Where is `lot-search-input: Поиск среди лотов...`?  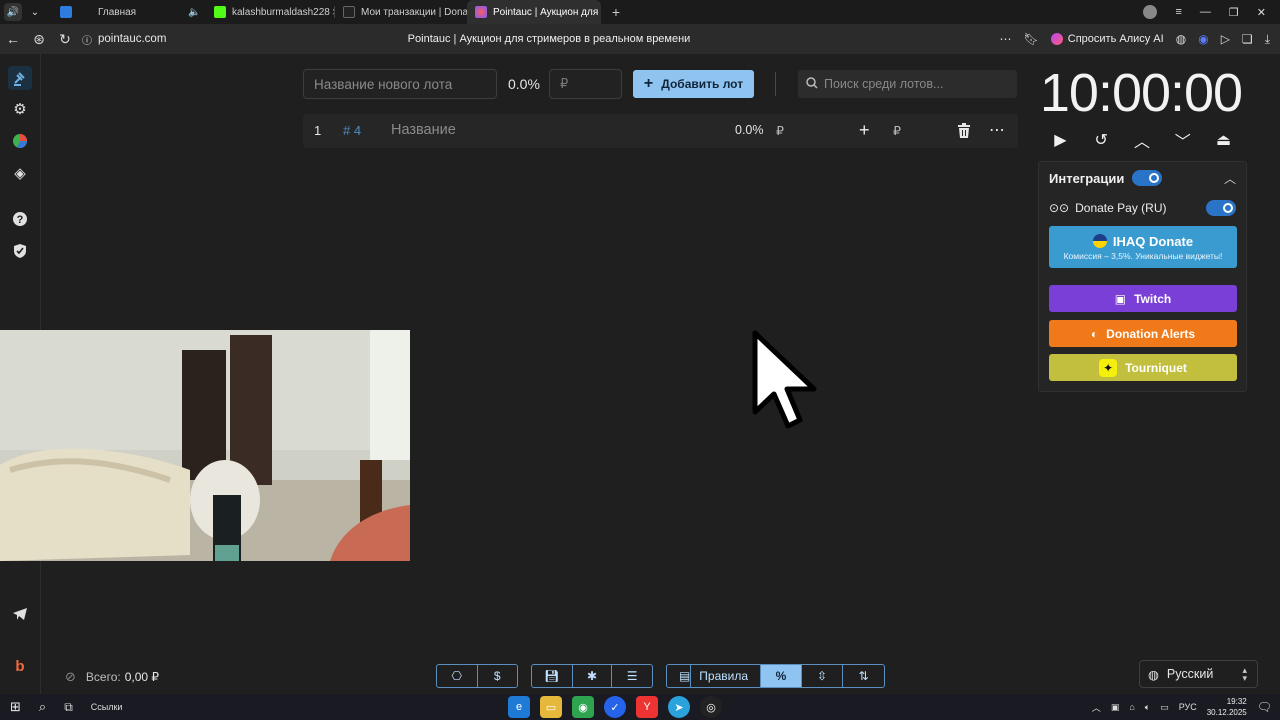
lot-search-input: Поиск среди лотов... is located at coordinates (907, 84).